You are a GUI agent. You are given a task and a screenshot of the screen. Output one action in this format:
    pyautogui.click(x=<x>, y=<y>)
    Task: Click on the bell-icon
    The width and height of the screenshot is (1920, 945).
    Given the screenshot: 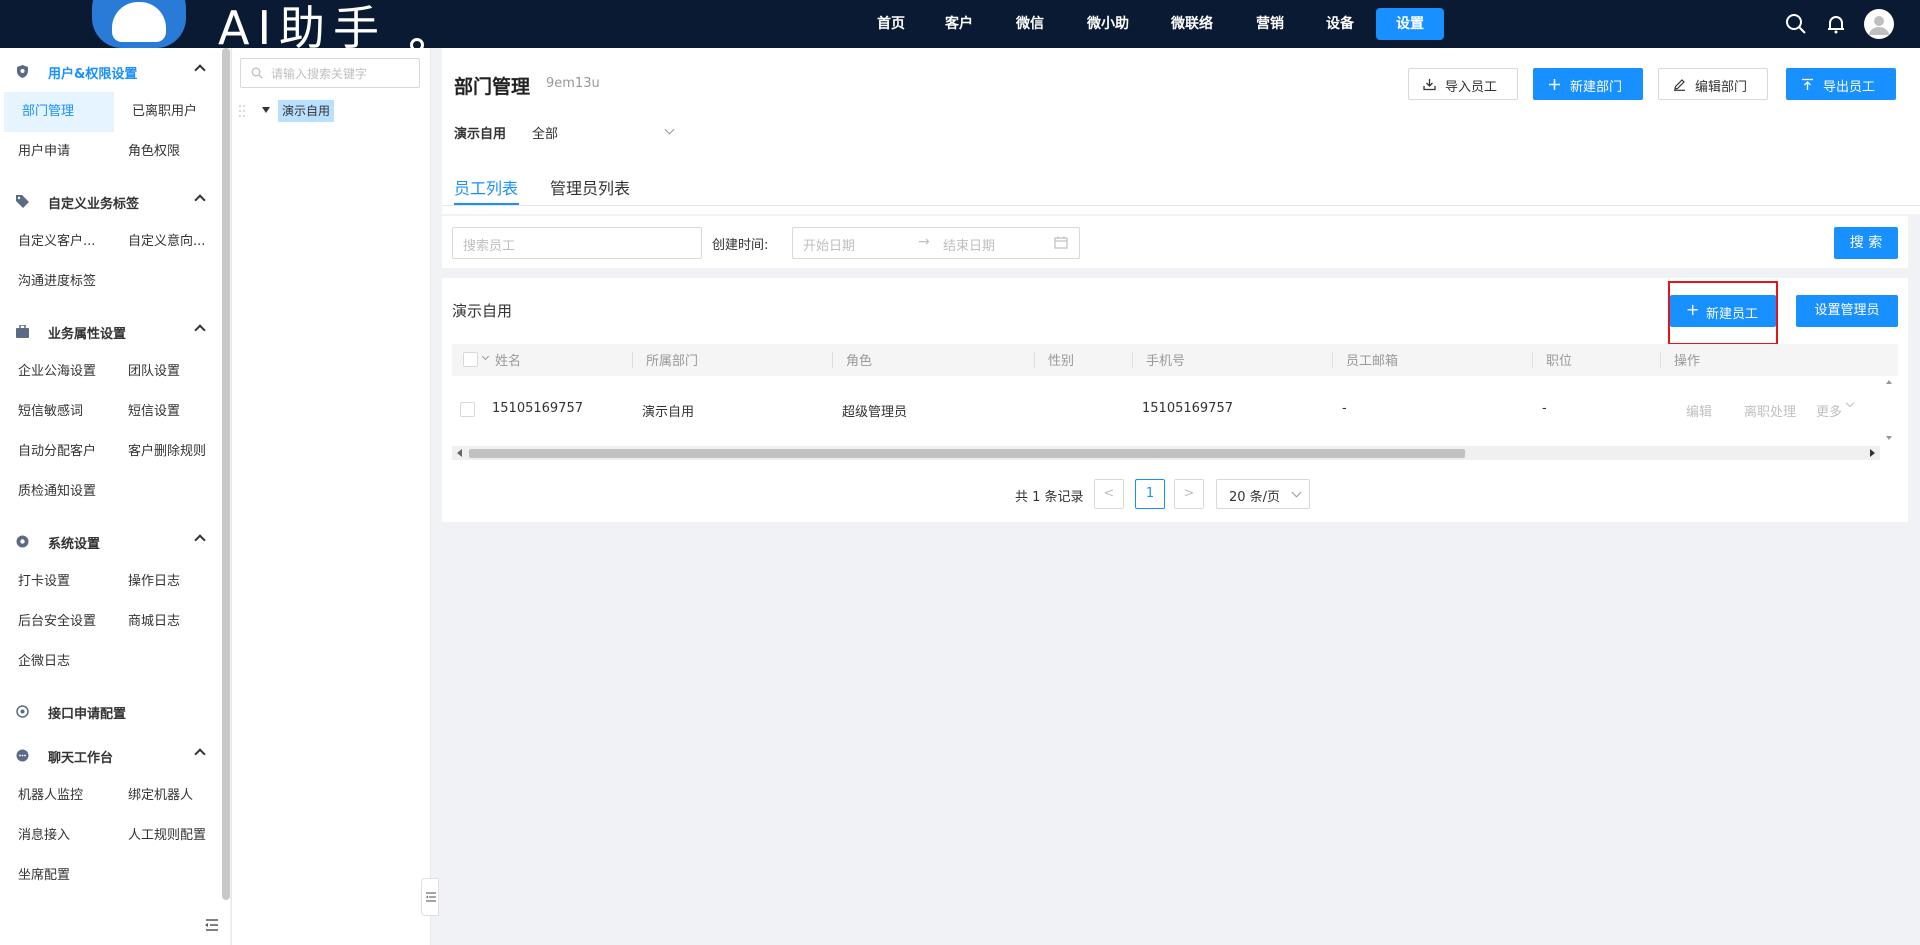 What is the action you would take?
    pyautogui.click(x=1836, y=24)
    